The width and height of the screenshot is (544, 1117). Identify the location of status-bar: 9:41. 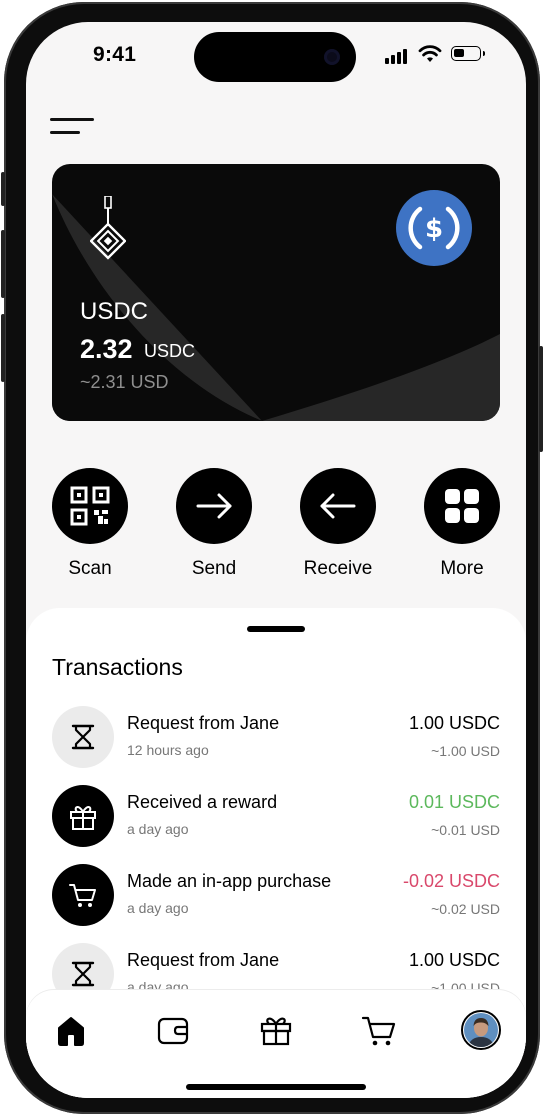
(276, 57).